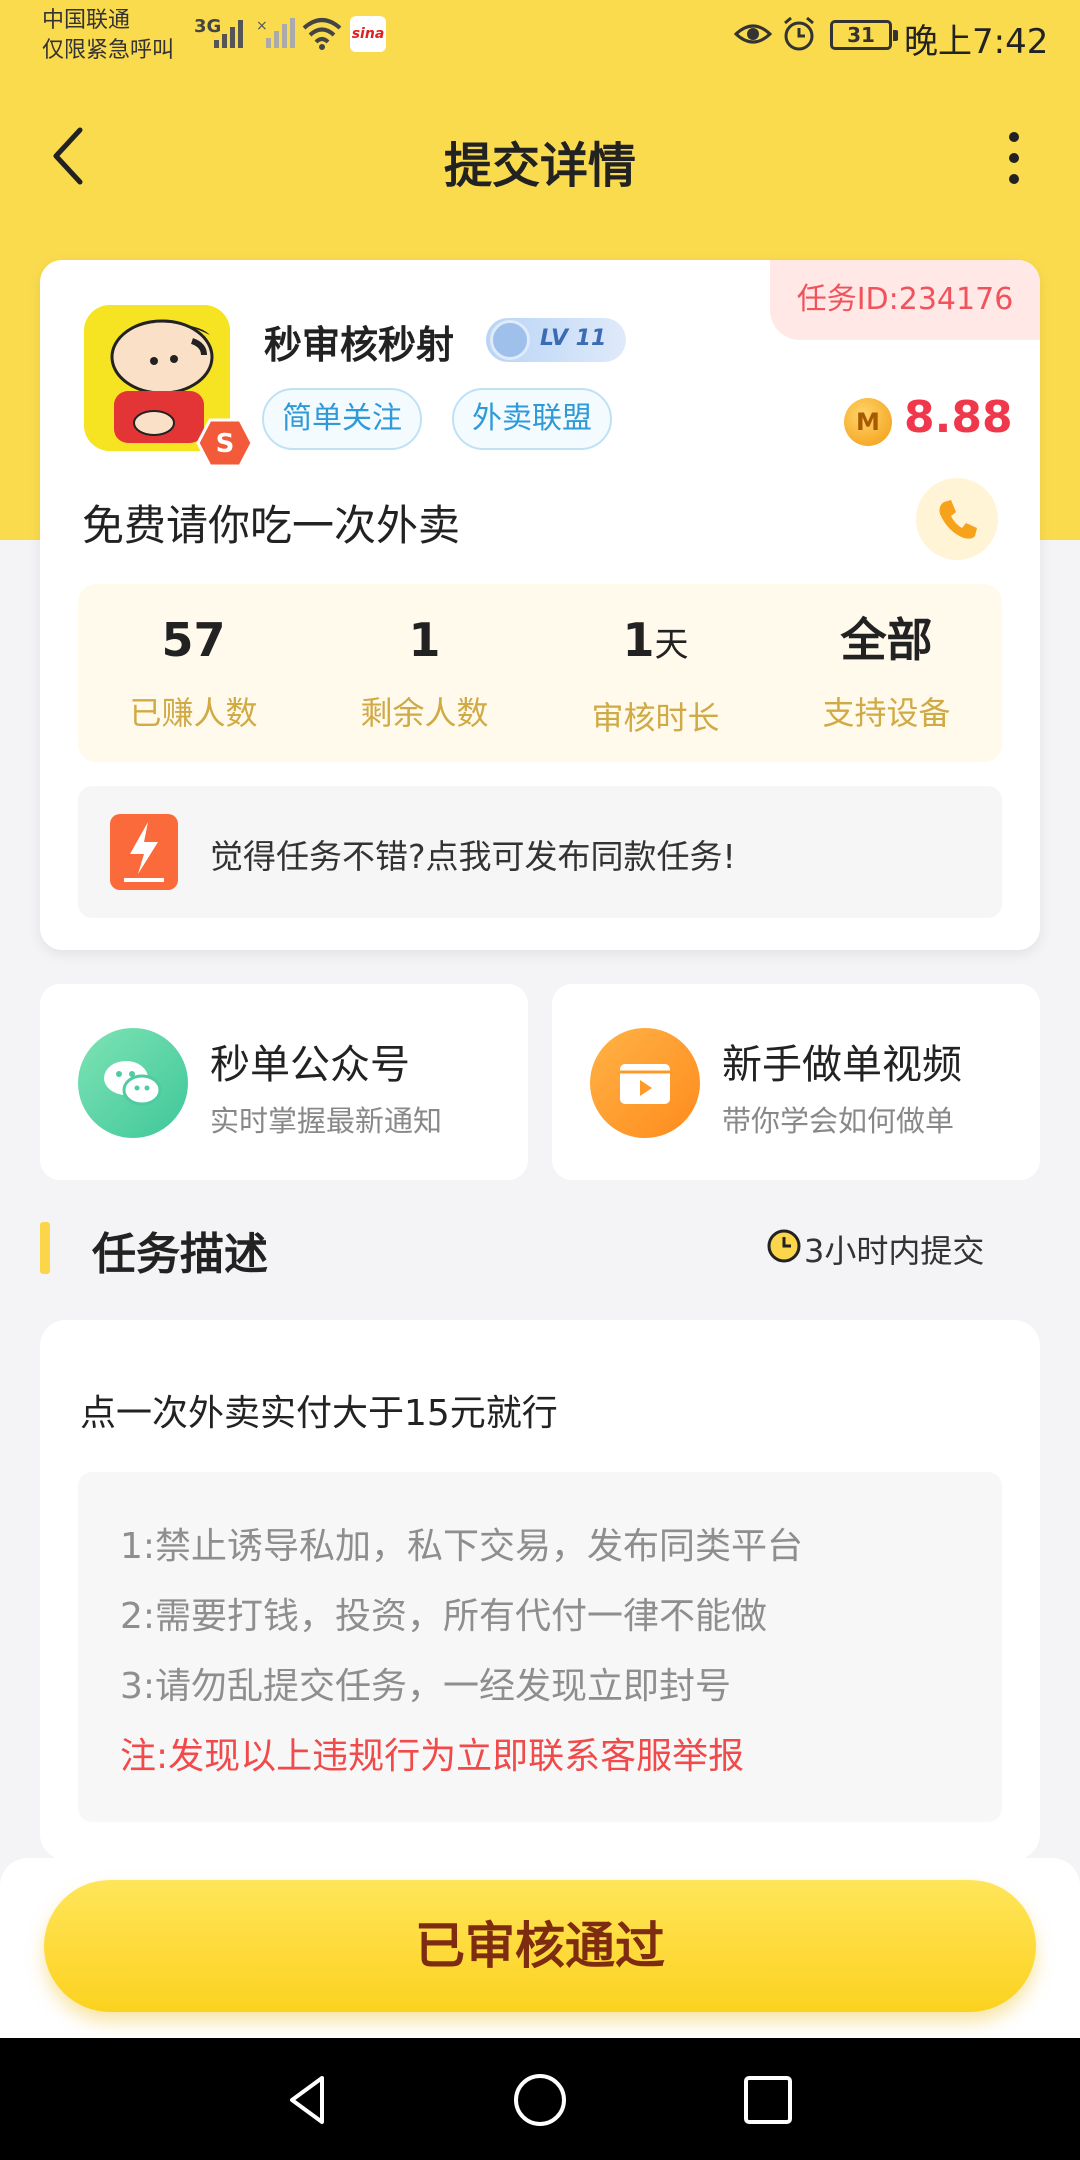  Describe the element at coordinates (444, 1616) in the screenshot. I see `rule-item: 2:需要打钱，投资，所有代付一律不能做` at that location.